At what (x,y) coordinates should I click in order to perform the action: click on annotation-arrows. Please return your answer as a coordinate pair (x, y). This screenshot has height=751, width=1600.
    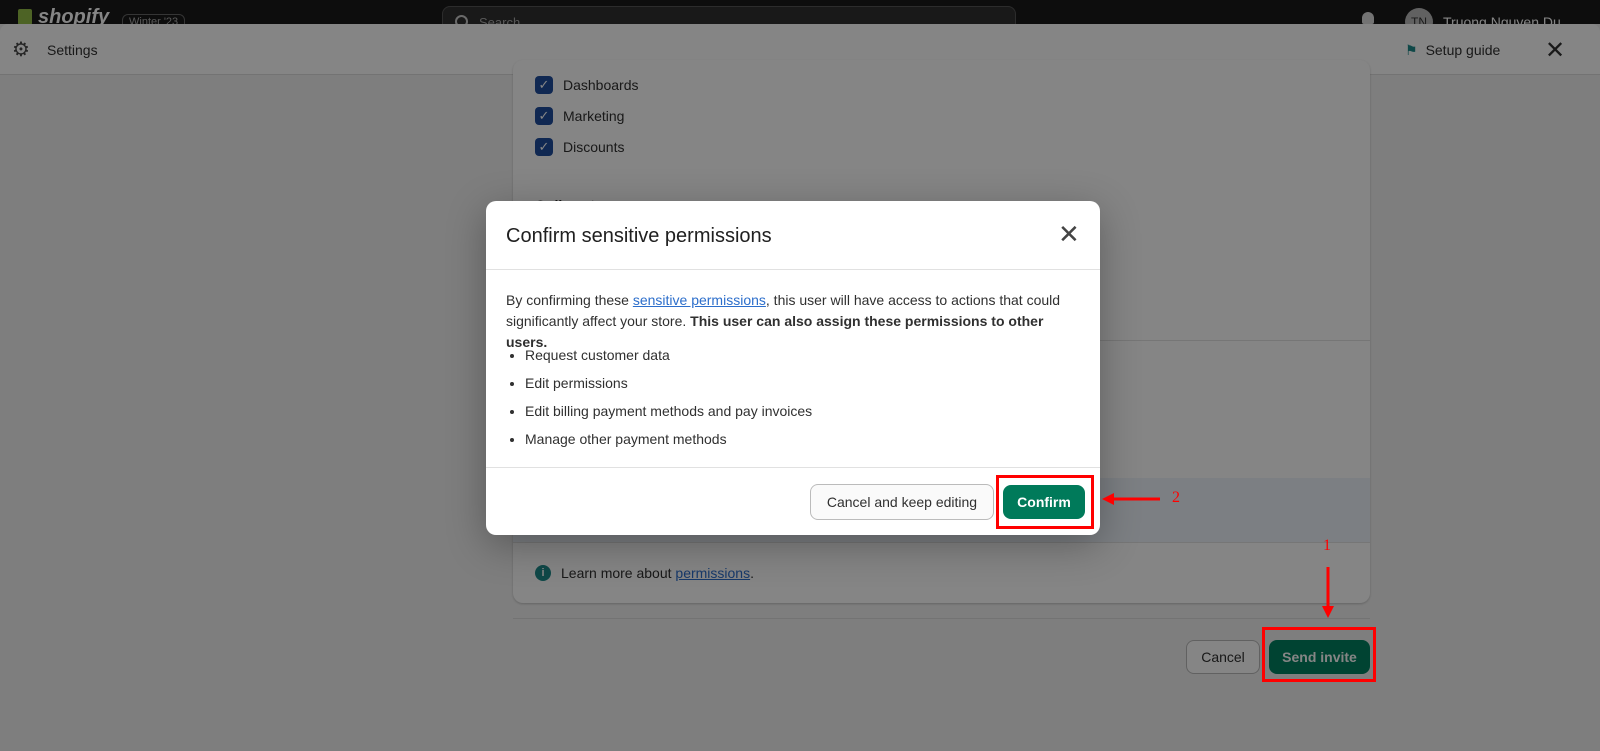
    Looking at the image, I should click on (1218, 555).